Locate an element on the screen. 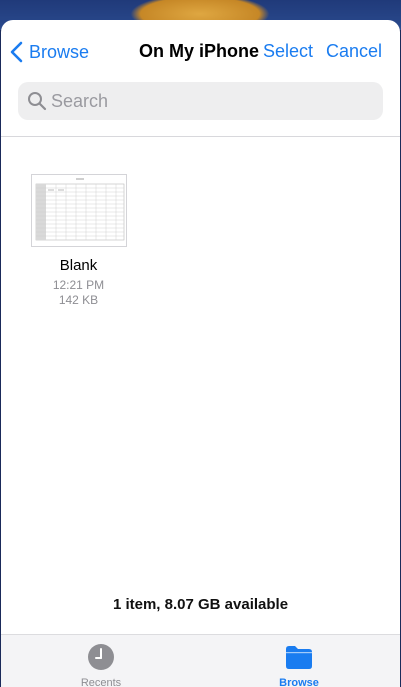  chevron-left-icon is located at coordinates (16, 52).